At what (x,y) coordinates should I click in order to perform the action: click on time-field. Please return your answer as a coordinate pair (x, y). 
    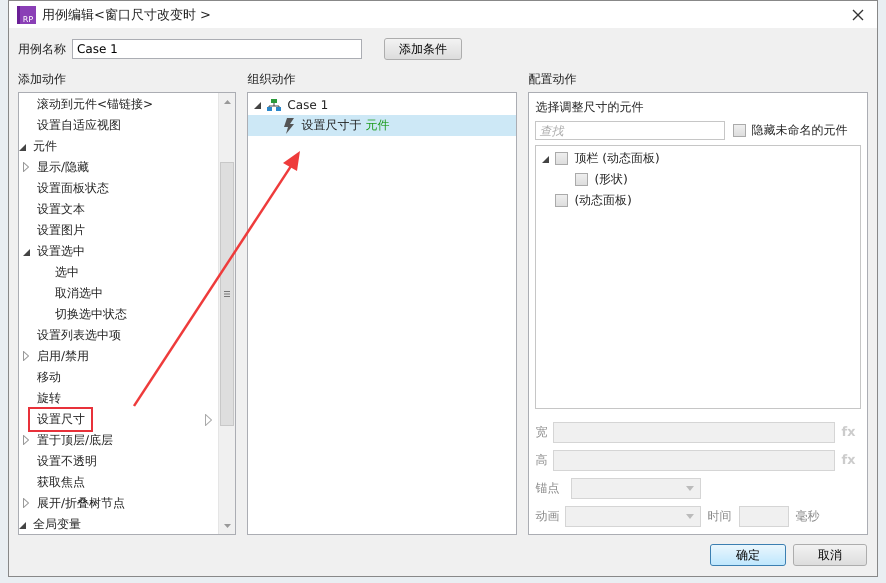
    Looking at the image, I should click on (764, 516).